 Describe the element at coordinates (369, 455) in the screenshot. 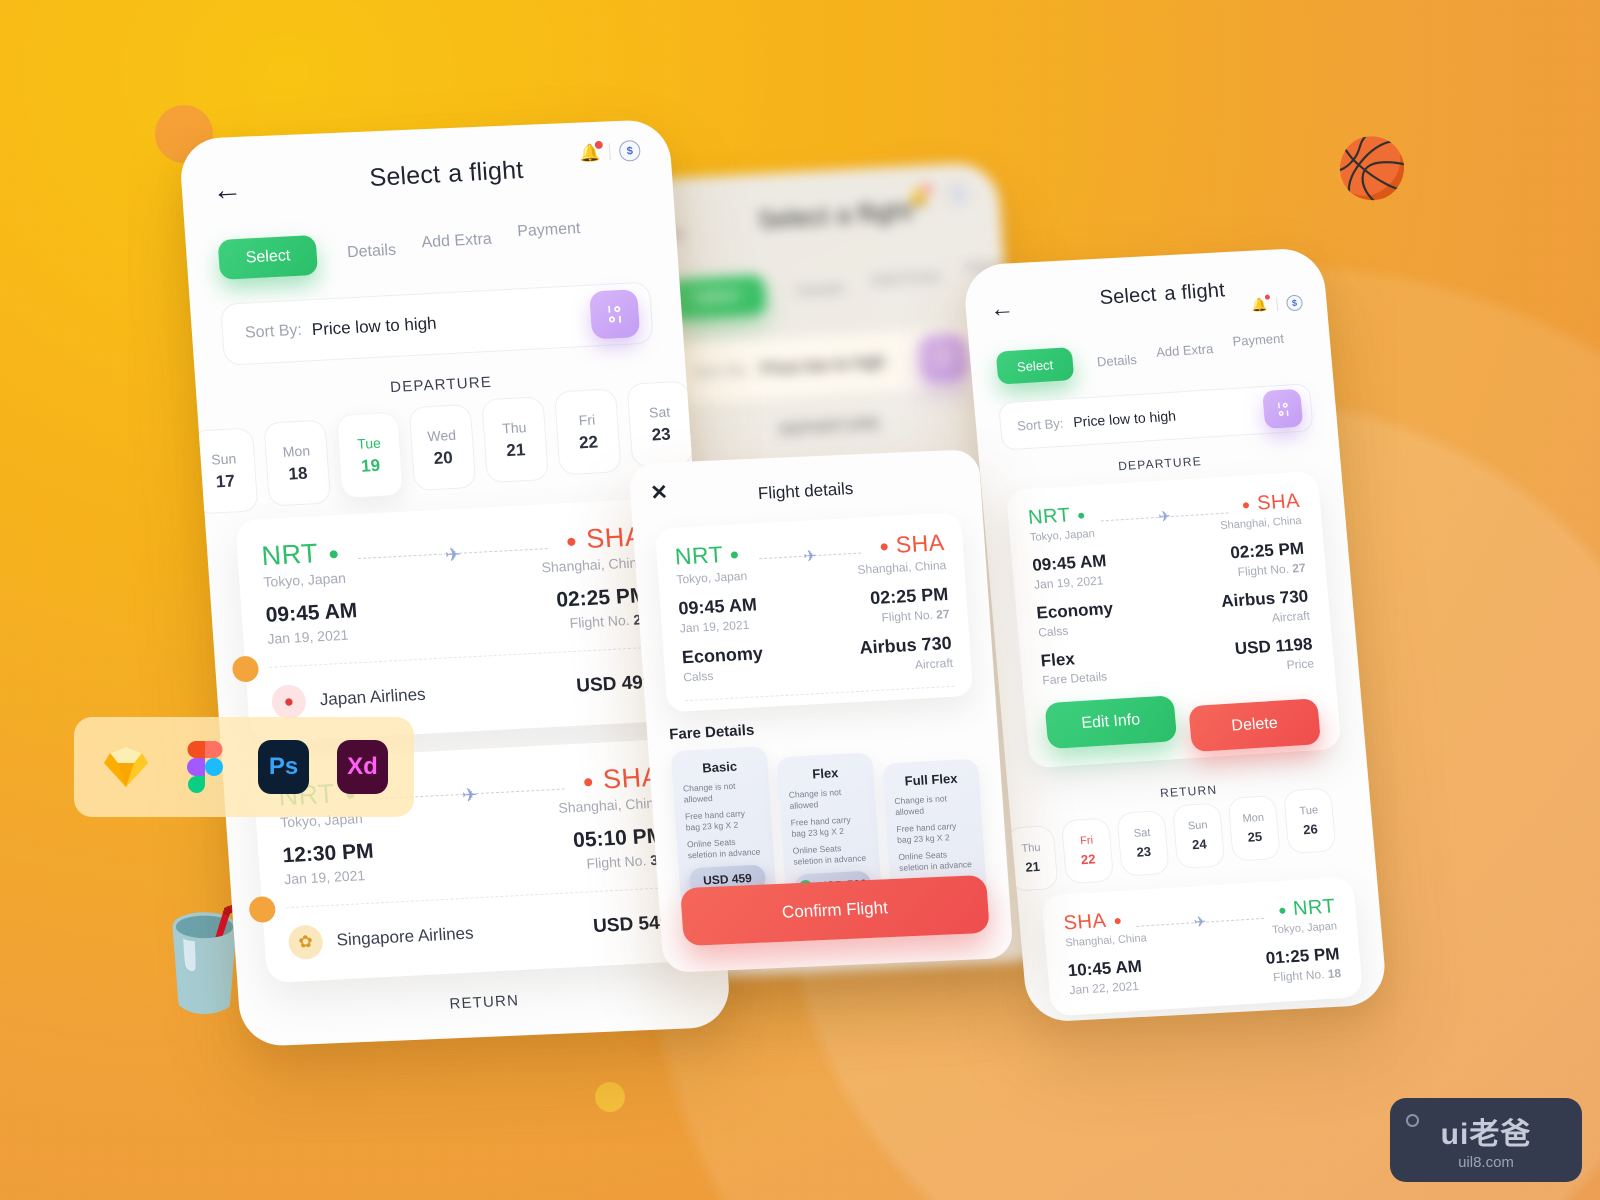

I see `date-pill: Tue 19` at that location.